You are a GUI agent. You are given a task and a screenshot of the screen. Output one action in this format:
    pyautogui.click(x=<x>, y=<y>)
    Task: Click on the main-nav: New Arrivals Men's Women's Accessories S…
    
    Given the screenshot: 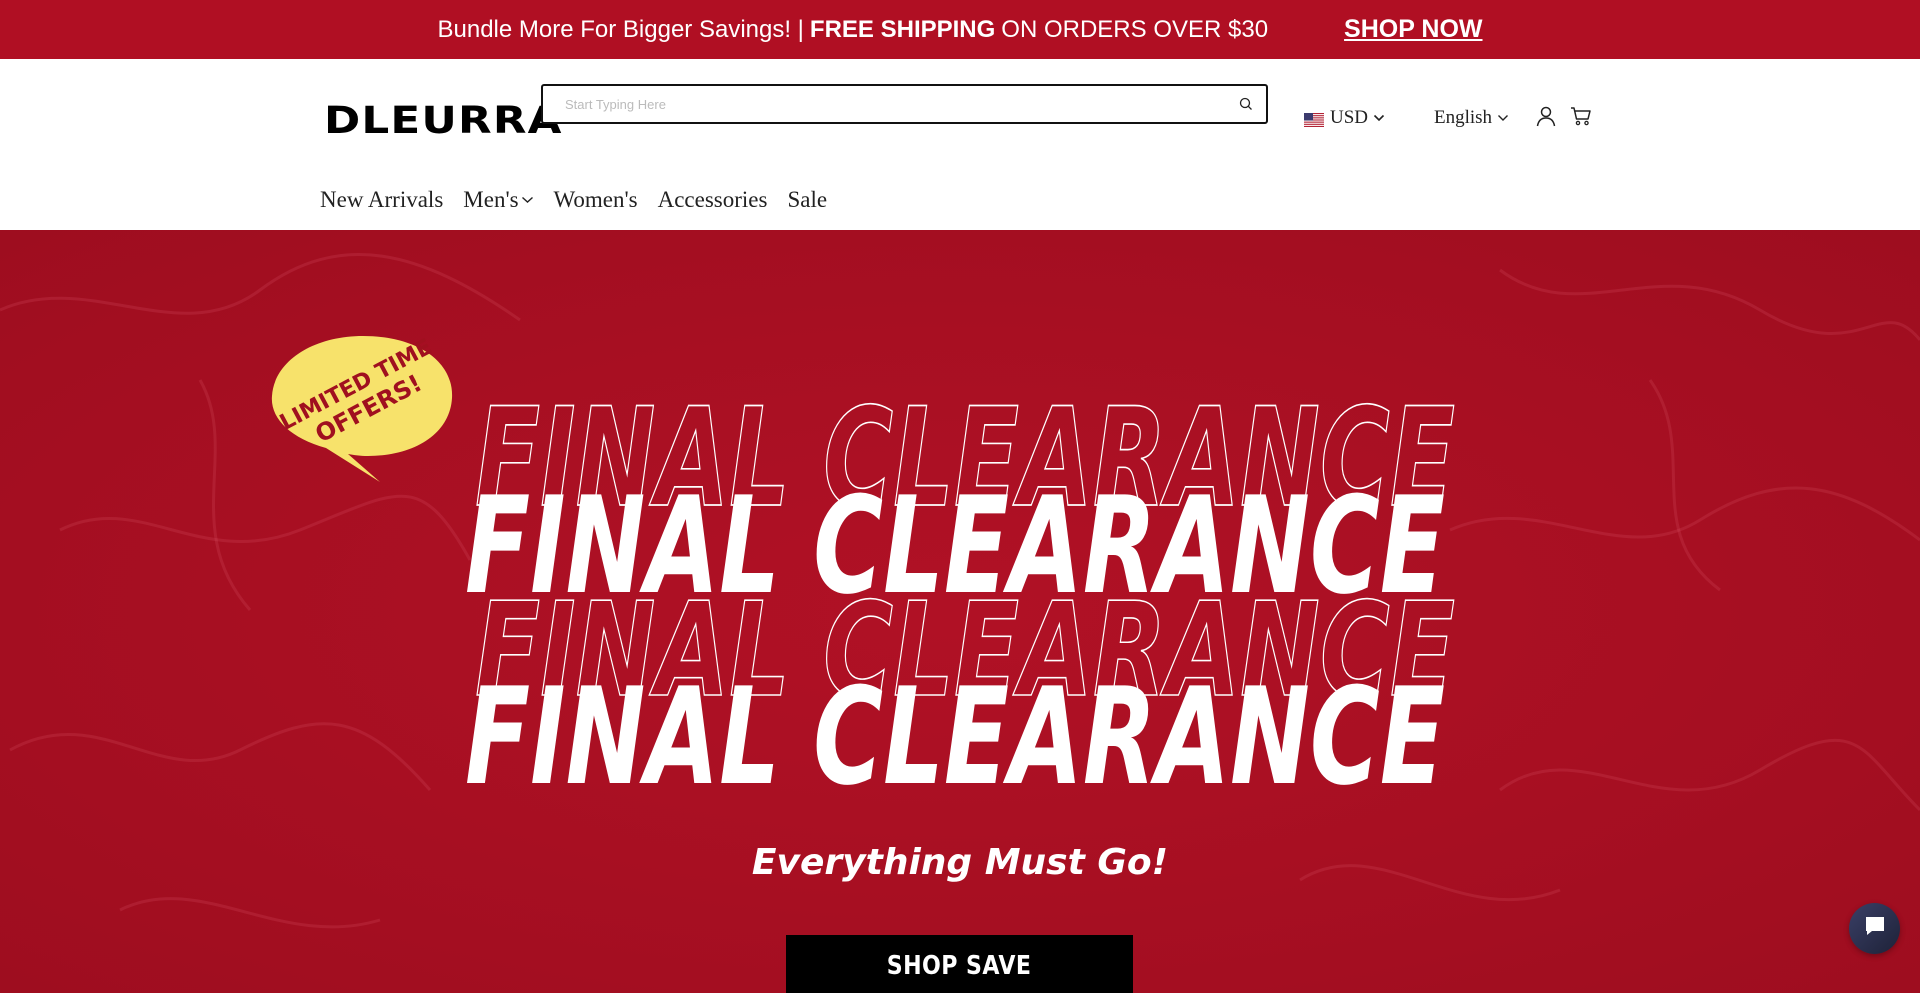 What is the action you would take?
    pyautogui.click(x=583, y=200)
    